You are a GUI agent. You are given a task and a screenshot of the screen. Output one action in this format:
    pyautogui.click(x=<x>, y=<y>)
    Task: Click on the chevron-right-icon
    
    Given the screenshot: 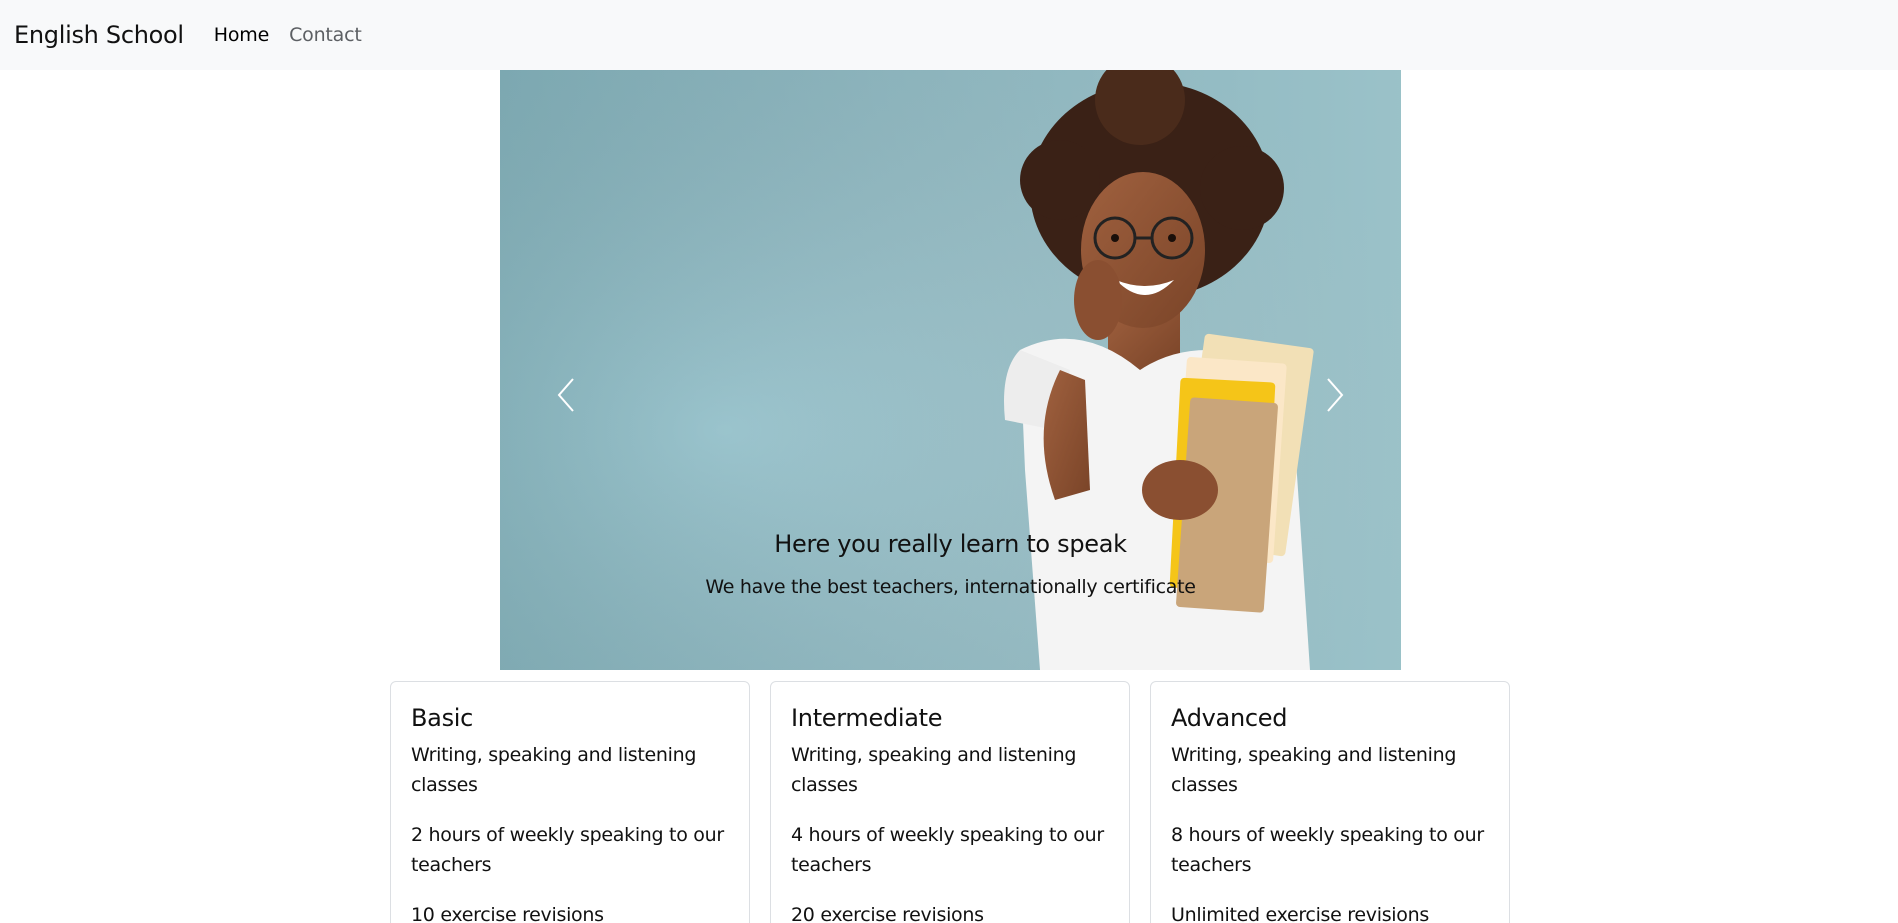 What is the action you would take?
    pyautogui.click(x=1335, y=395)
    